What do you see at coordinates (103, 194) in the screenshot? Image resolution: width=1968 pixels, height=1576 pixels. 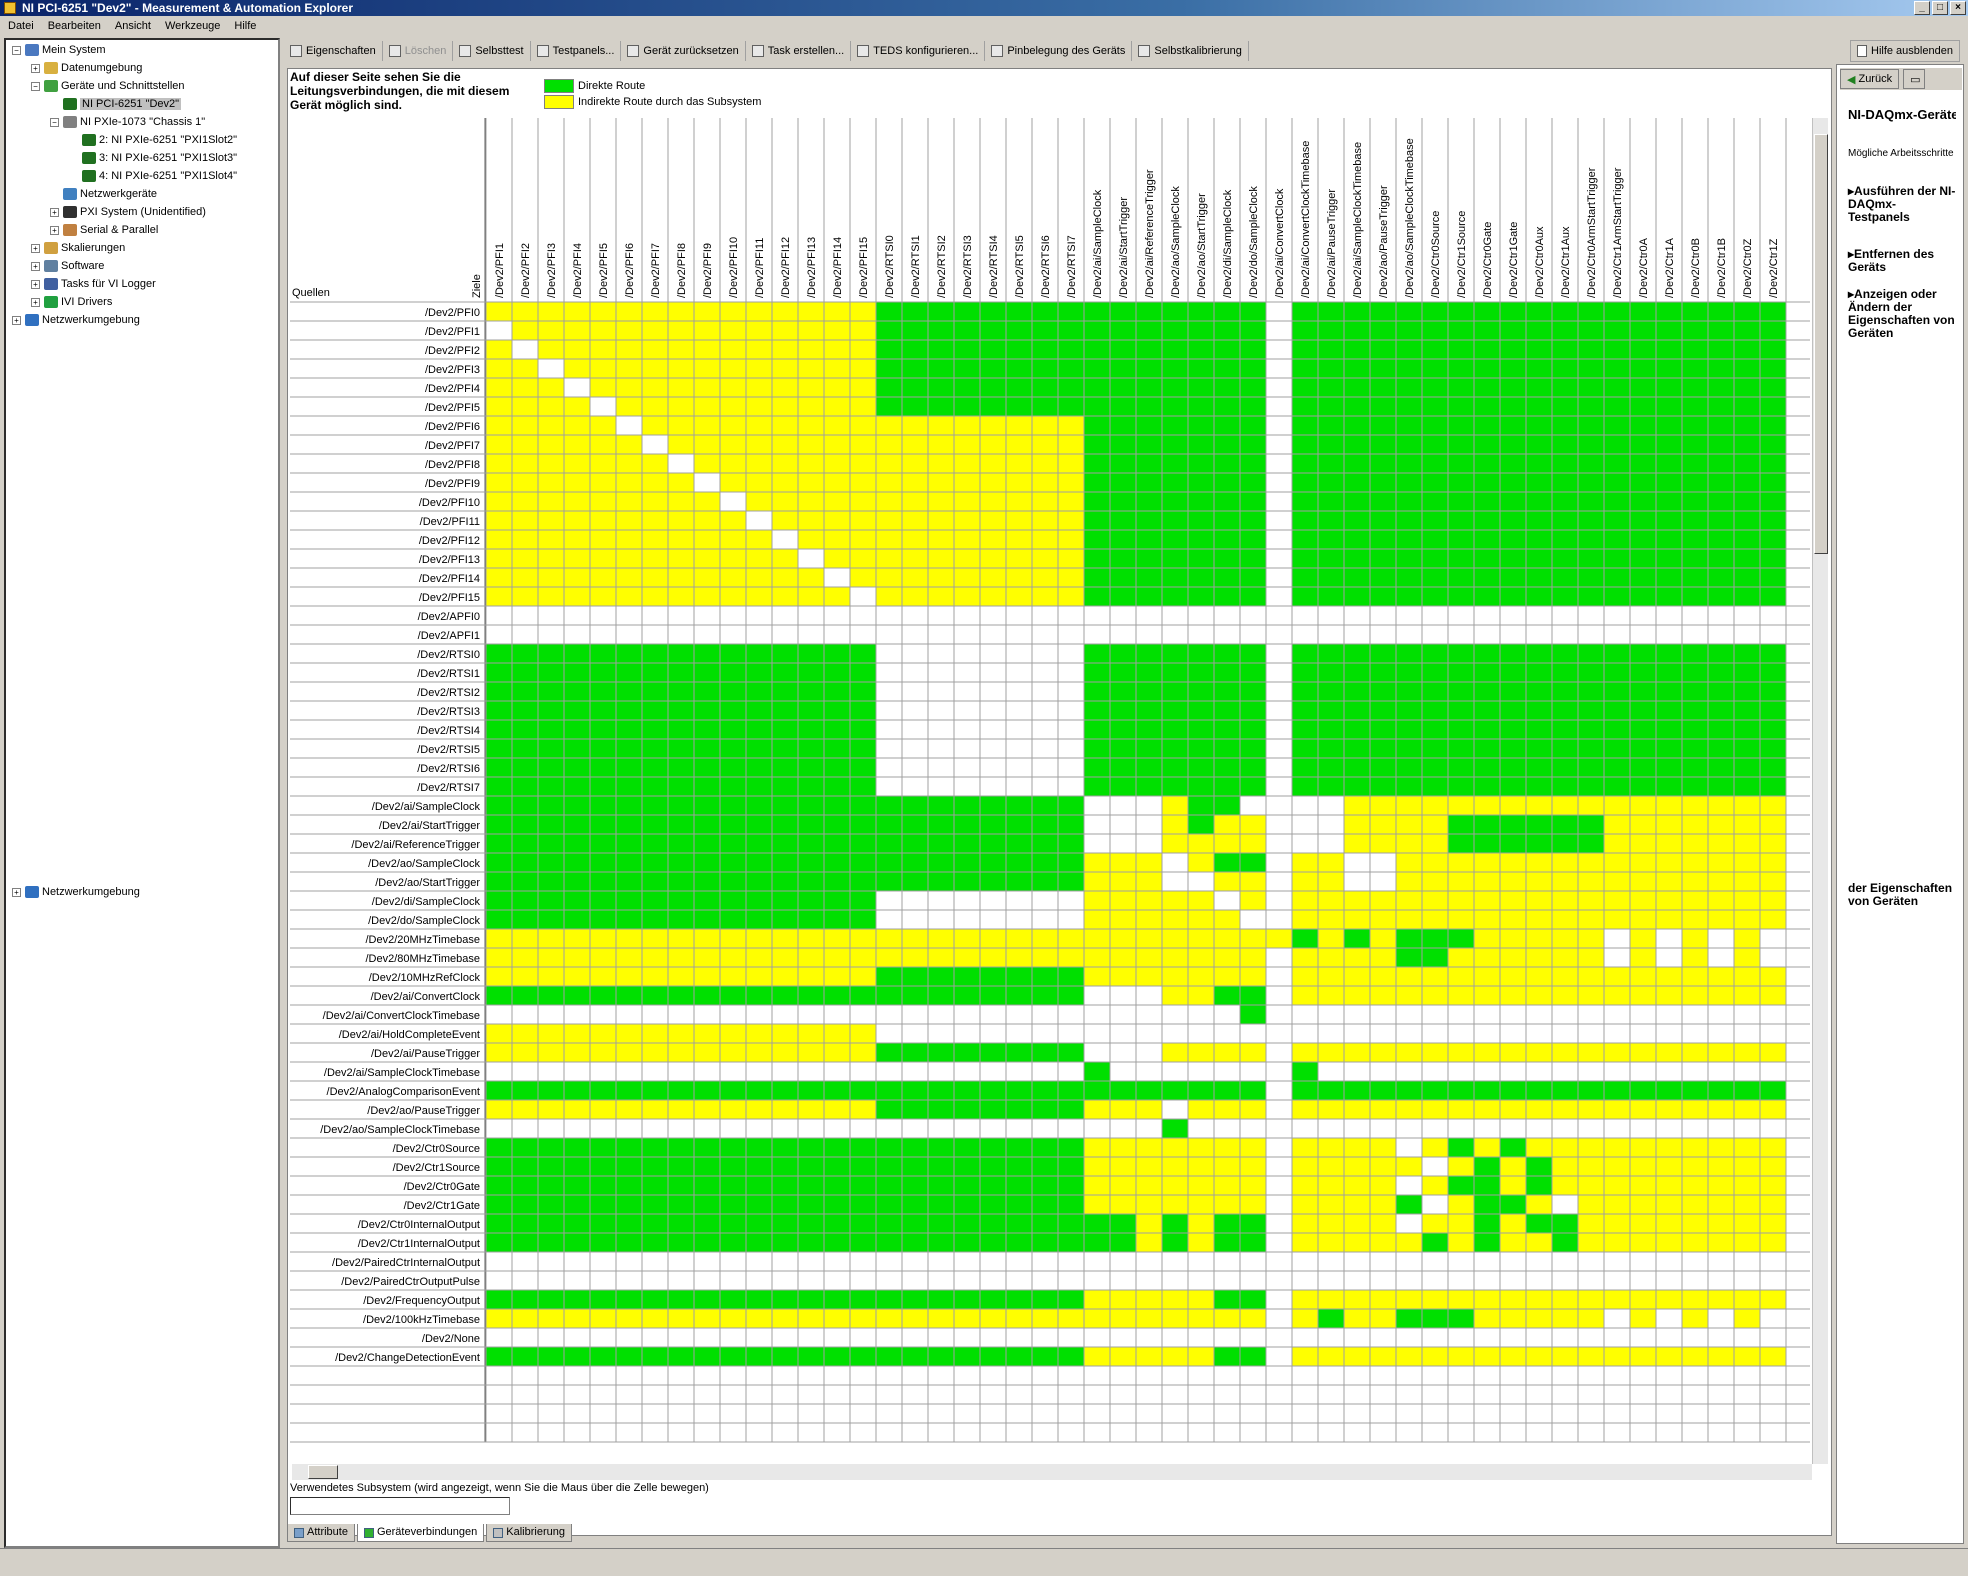 I see `tree-item: Netzwerkgeräte` at bounding box center [103, 194].